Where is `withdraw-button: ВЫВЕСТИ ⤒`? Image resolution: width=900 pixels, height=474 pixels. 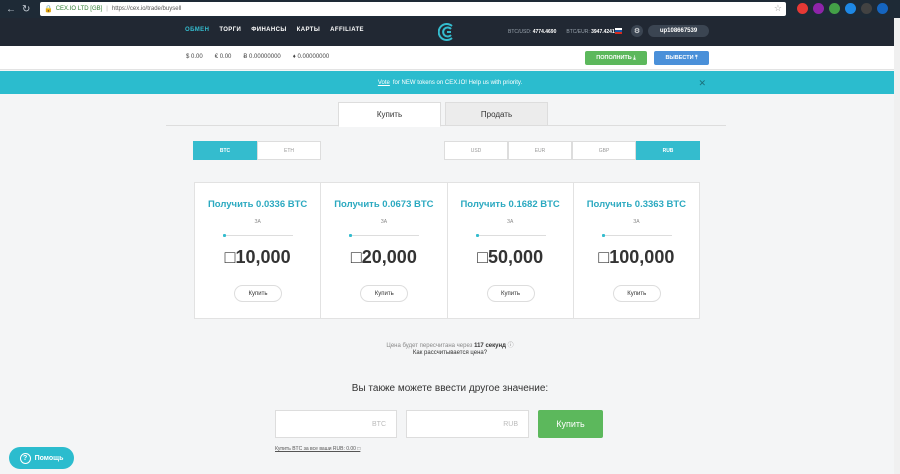
withdraw-button: ВЫВЕСТИ ⤒ is located at coordinates (681, 58).